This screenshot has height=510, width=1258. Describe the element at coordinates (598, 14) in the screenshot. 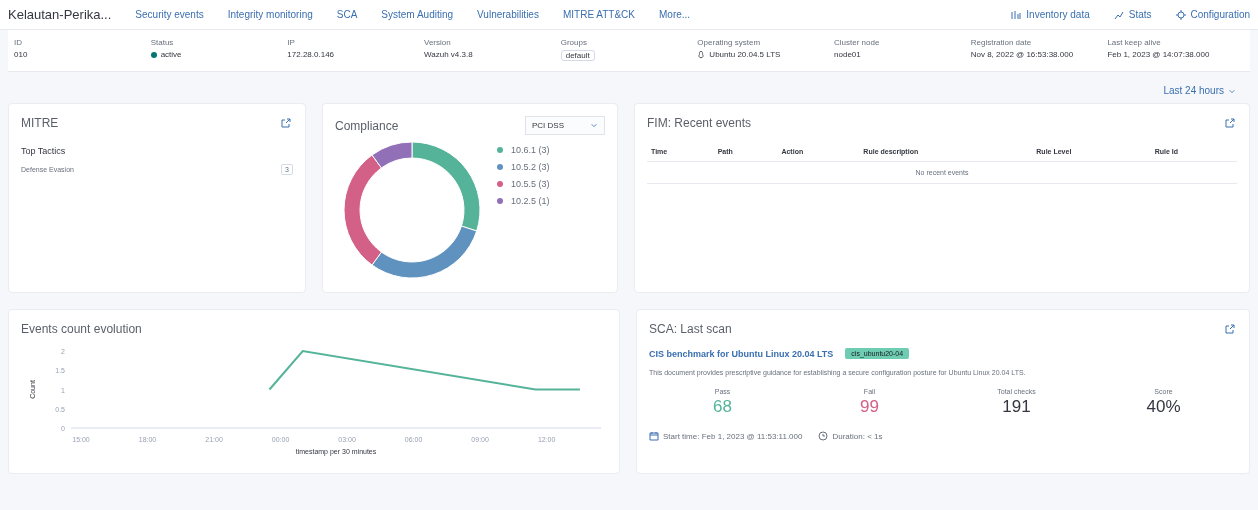

I see `nav-tab: MITRE ATT&CK` at that location.